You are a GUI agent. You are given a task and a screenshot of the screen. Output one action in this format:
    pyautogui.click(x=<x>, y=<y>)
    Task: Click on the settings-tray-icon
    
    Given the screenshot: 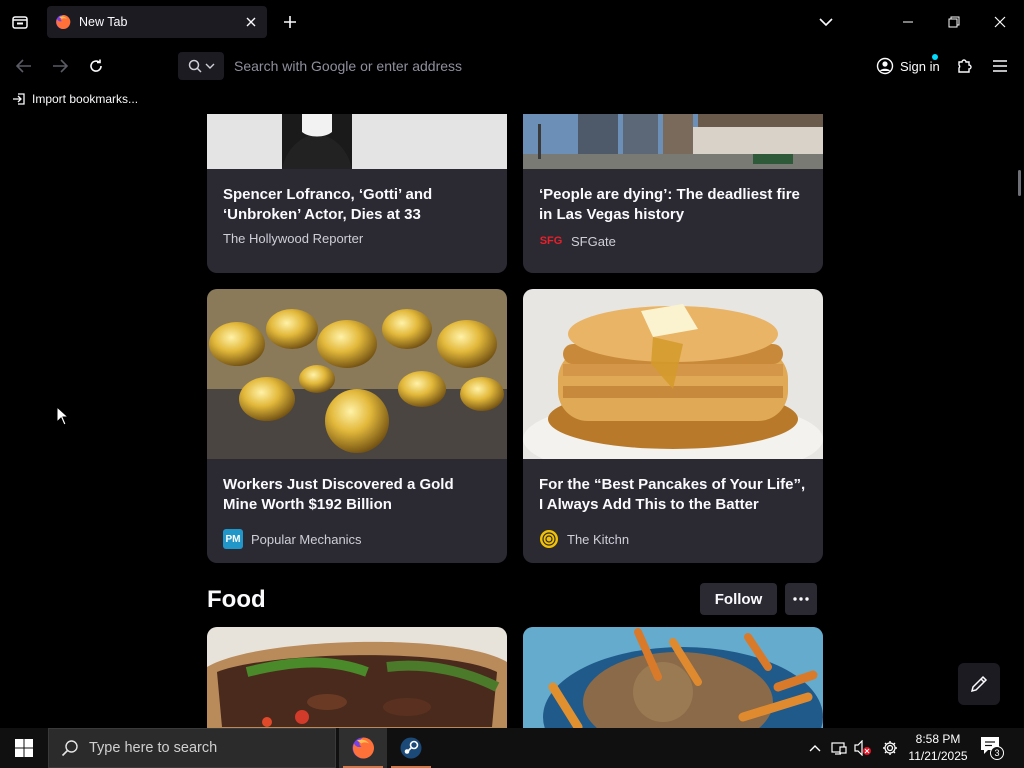 What is the action you would take?
    pyautogui.click(x=890, y=748)
    